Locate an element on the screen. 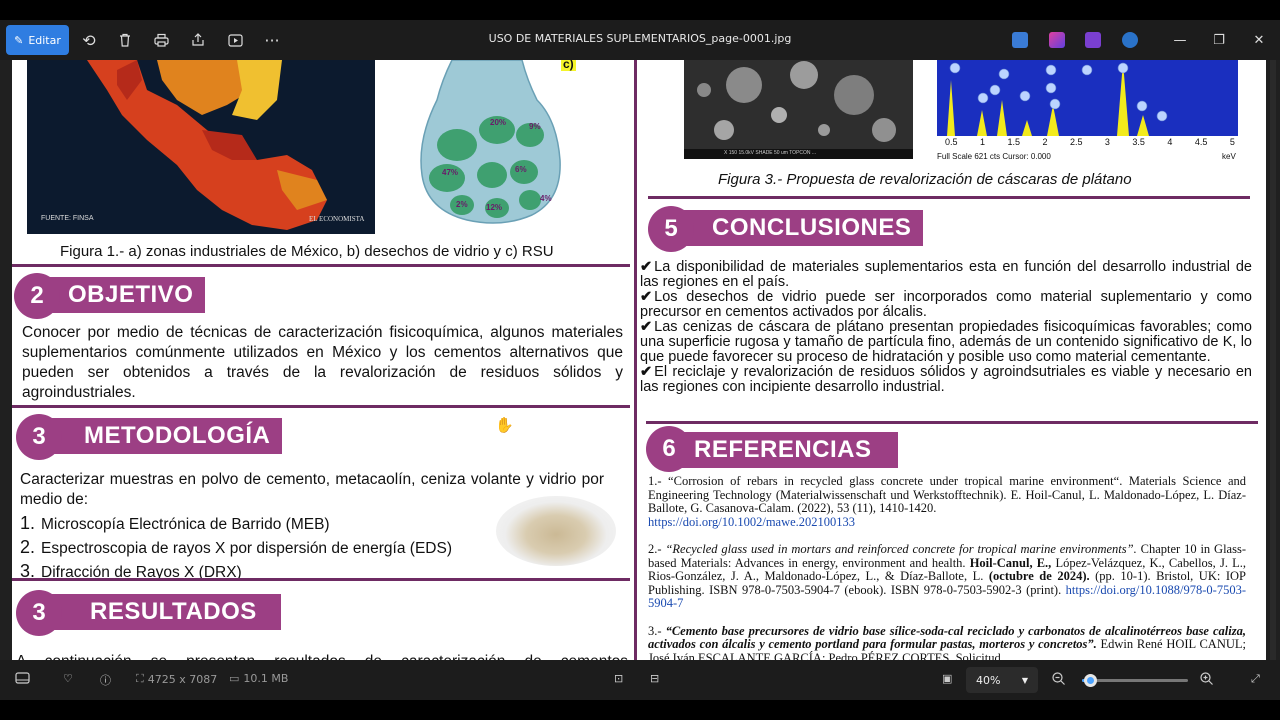  print-icon is located at coordinates (161, 40).